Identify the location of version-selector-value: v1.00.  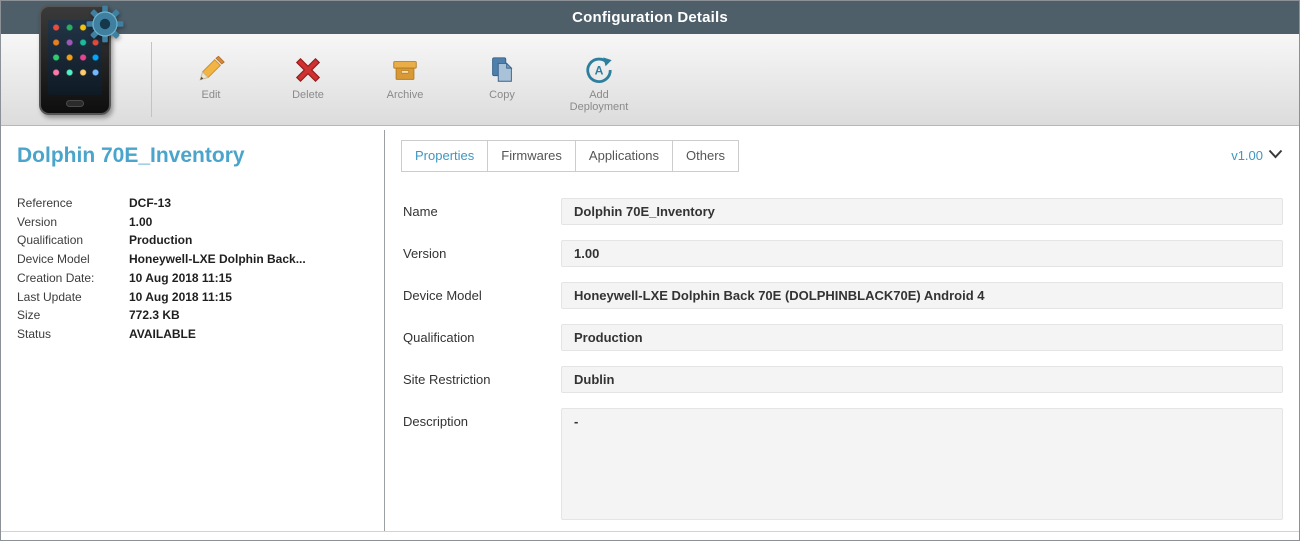
(1247, 155).